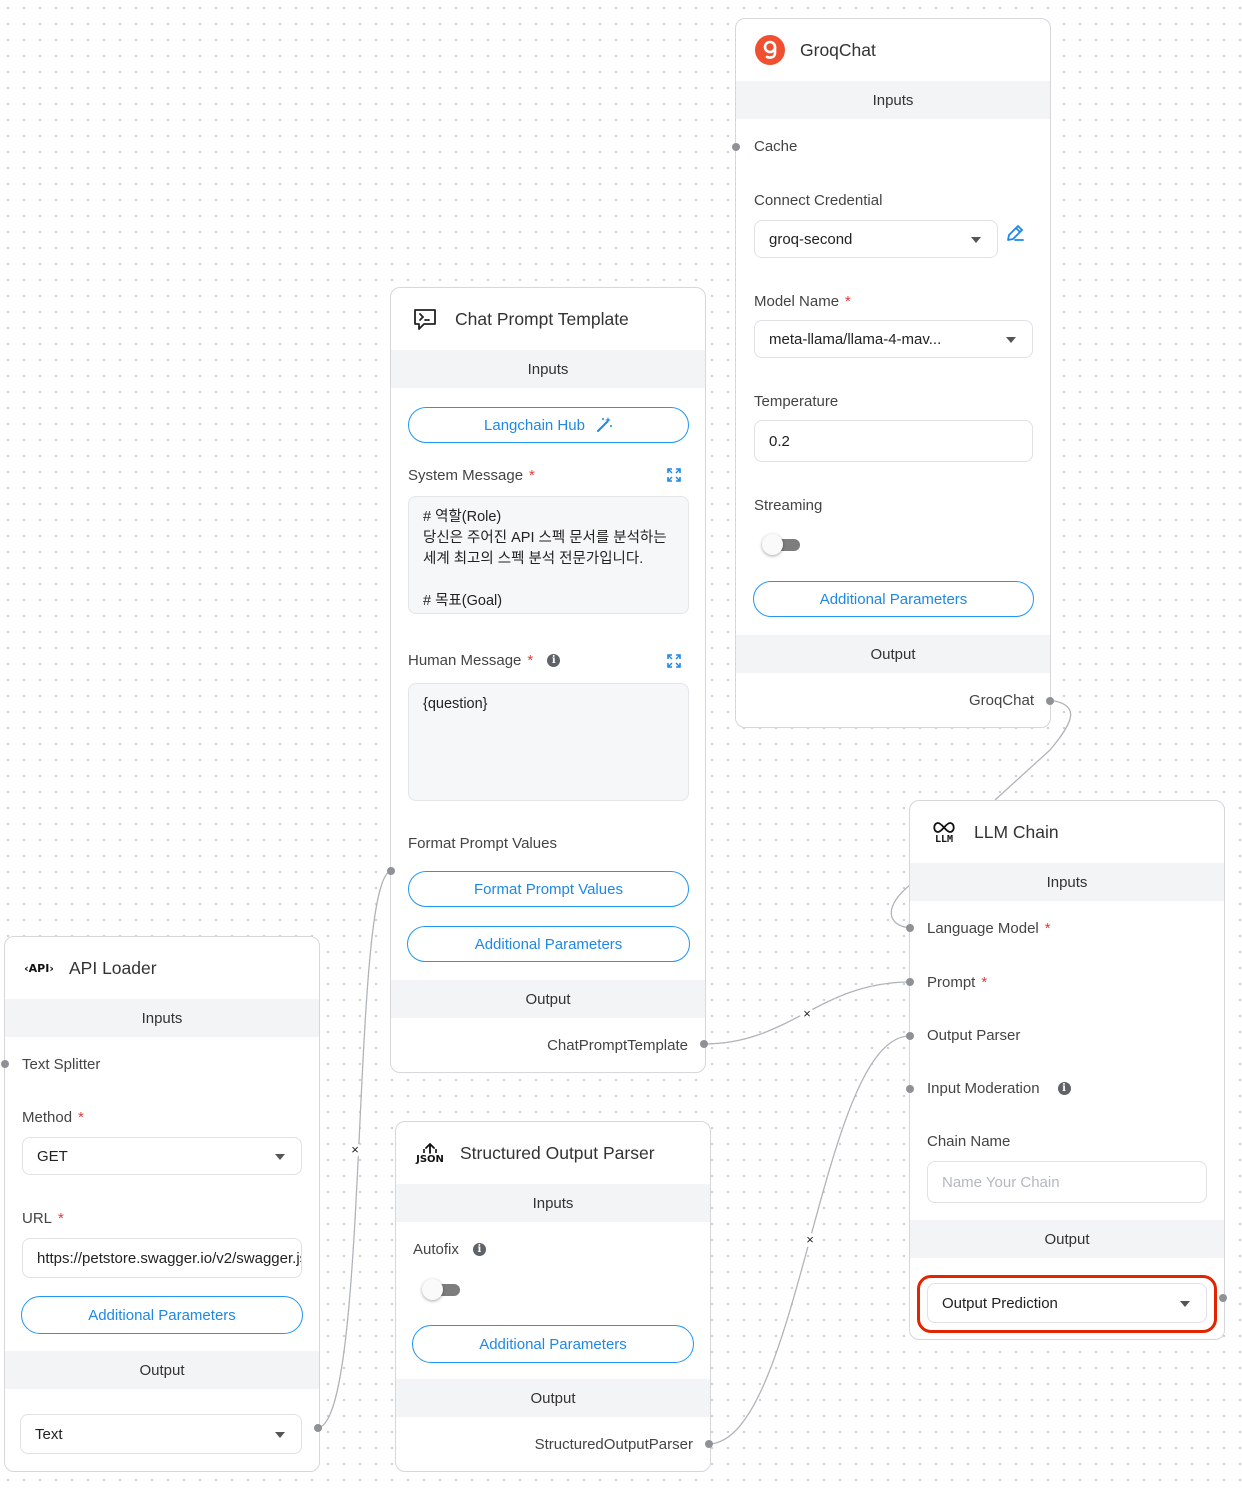 The width and height of the screenshot is (1242, 1492). What do you see at coordinates (910, 1036) in the screenshot?
I see `output-parser-handle` at bounding box center [910, 1036].